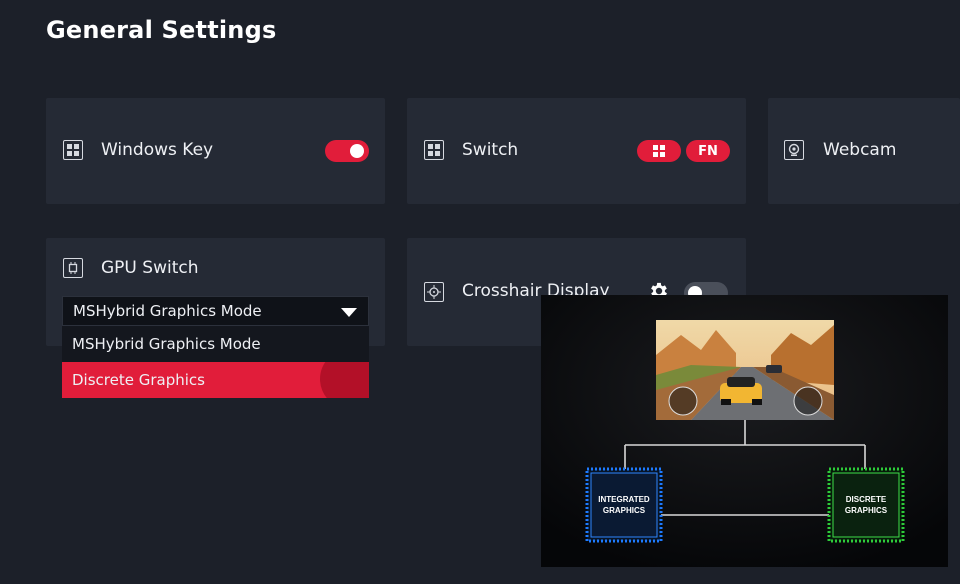 This screenshot has width=960, height=584. Describe the element at coordinates (167, 311) in the screenshot. I see `dropdown-selected-text: MSHybrid Graphics Mode` at that location.